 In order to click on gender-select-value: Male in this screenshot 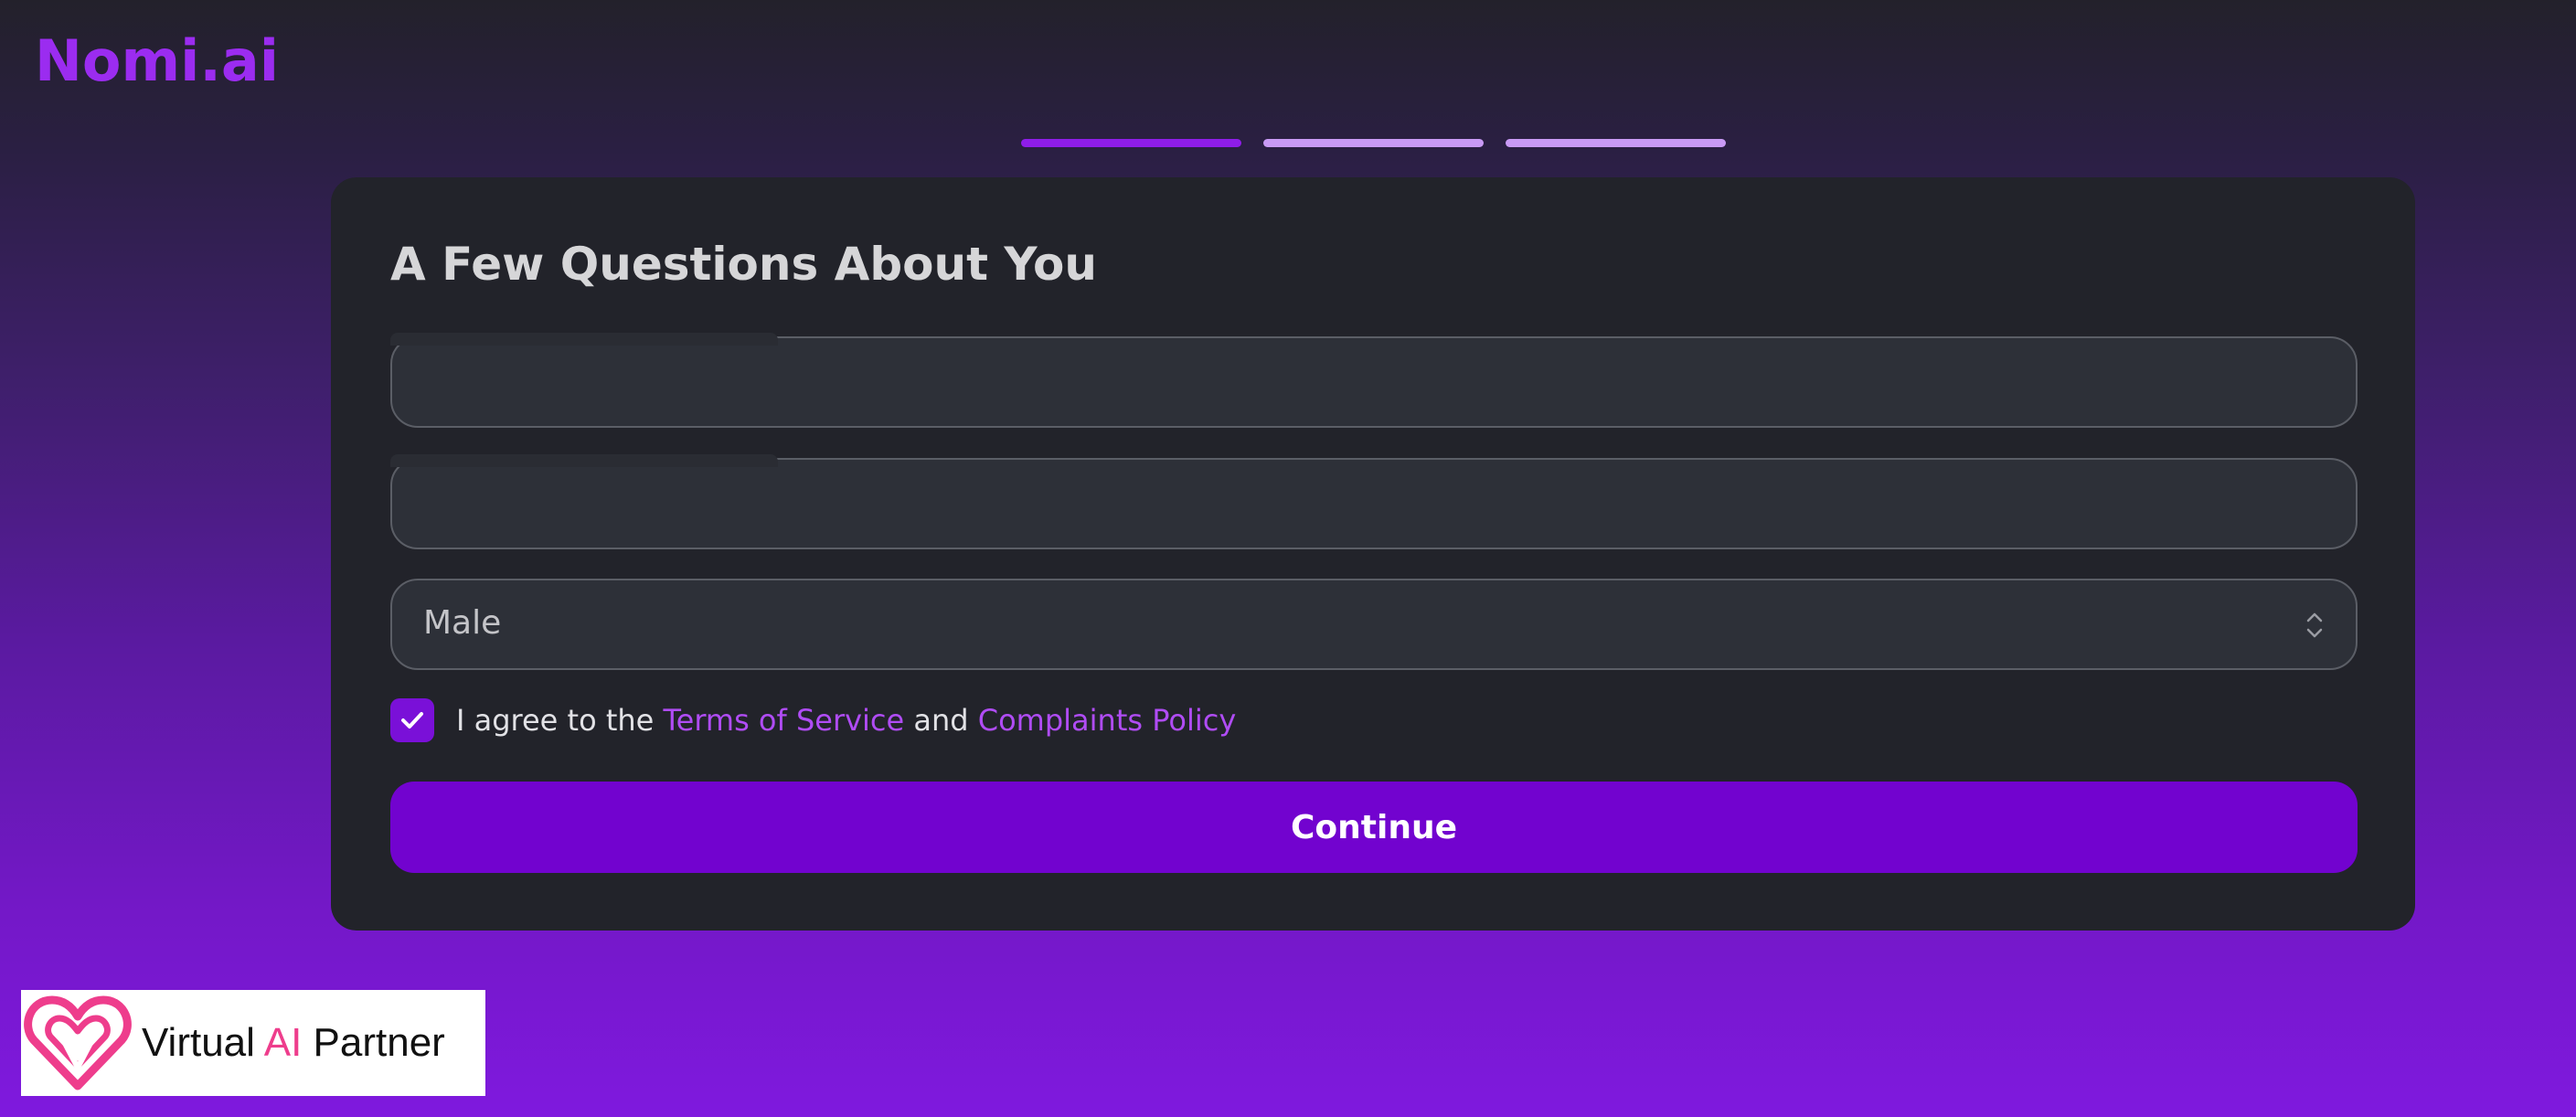, I will do `click(462, 623)`.